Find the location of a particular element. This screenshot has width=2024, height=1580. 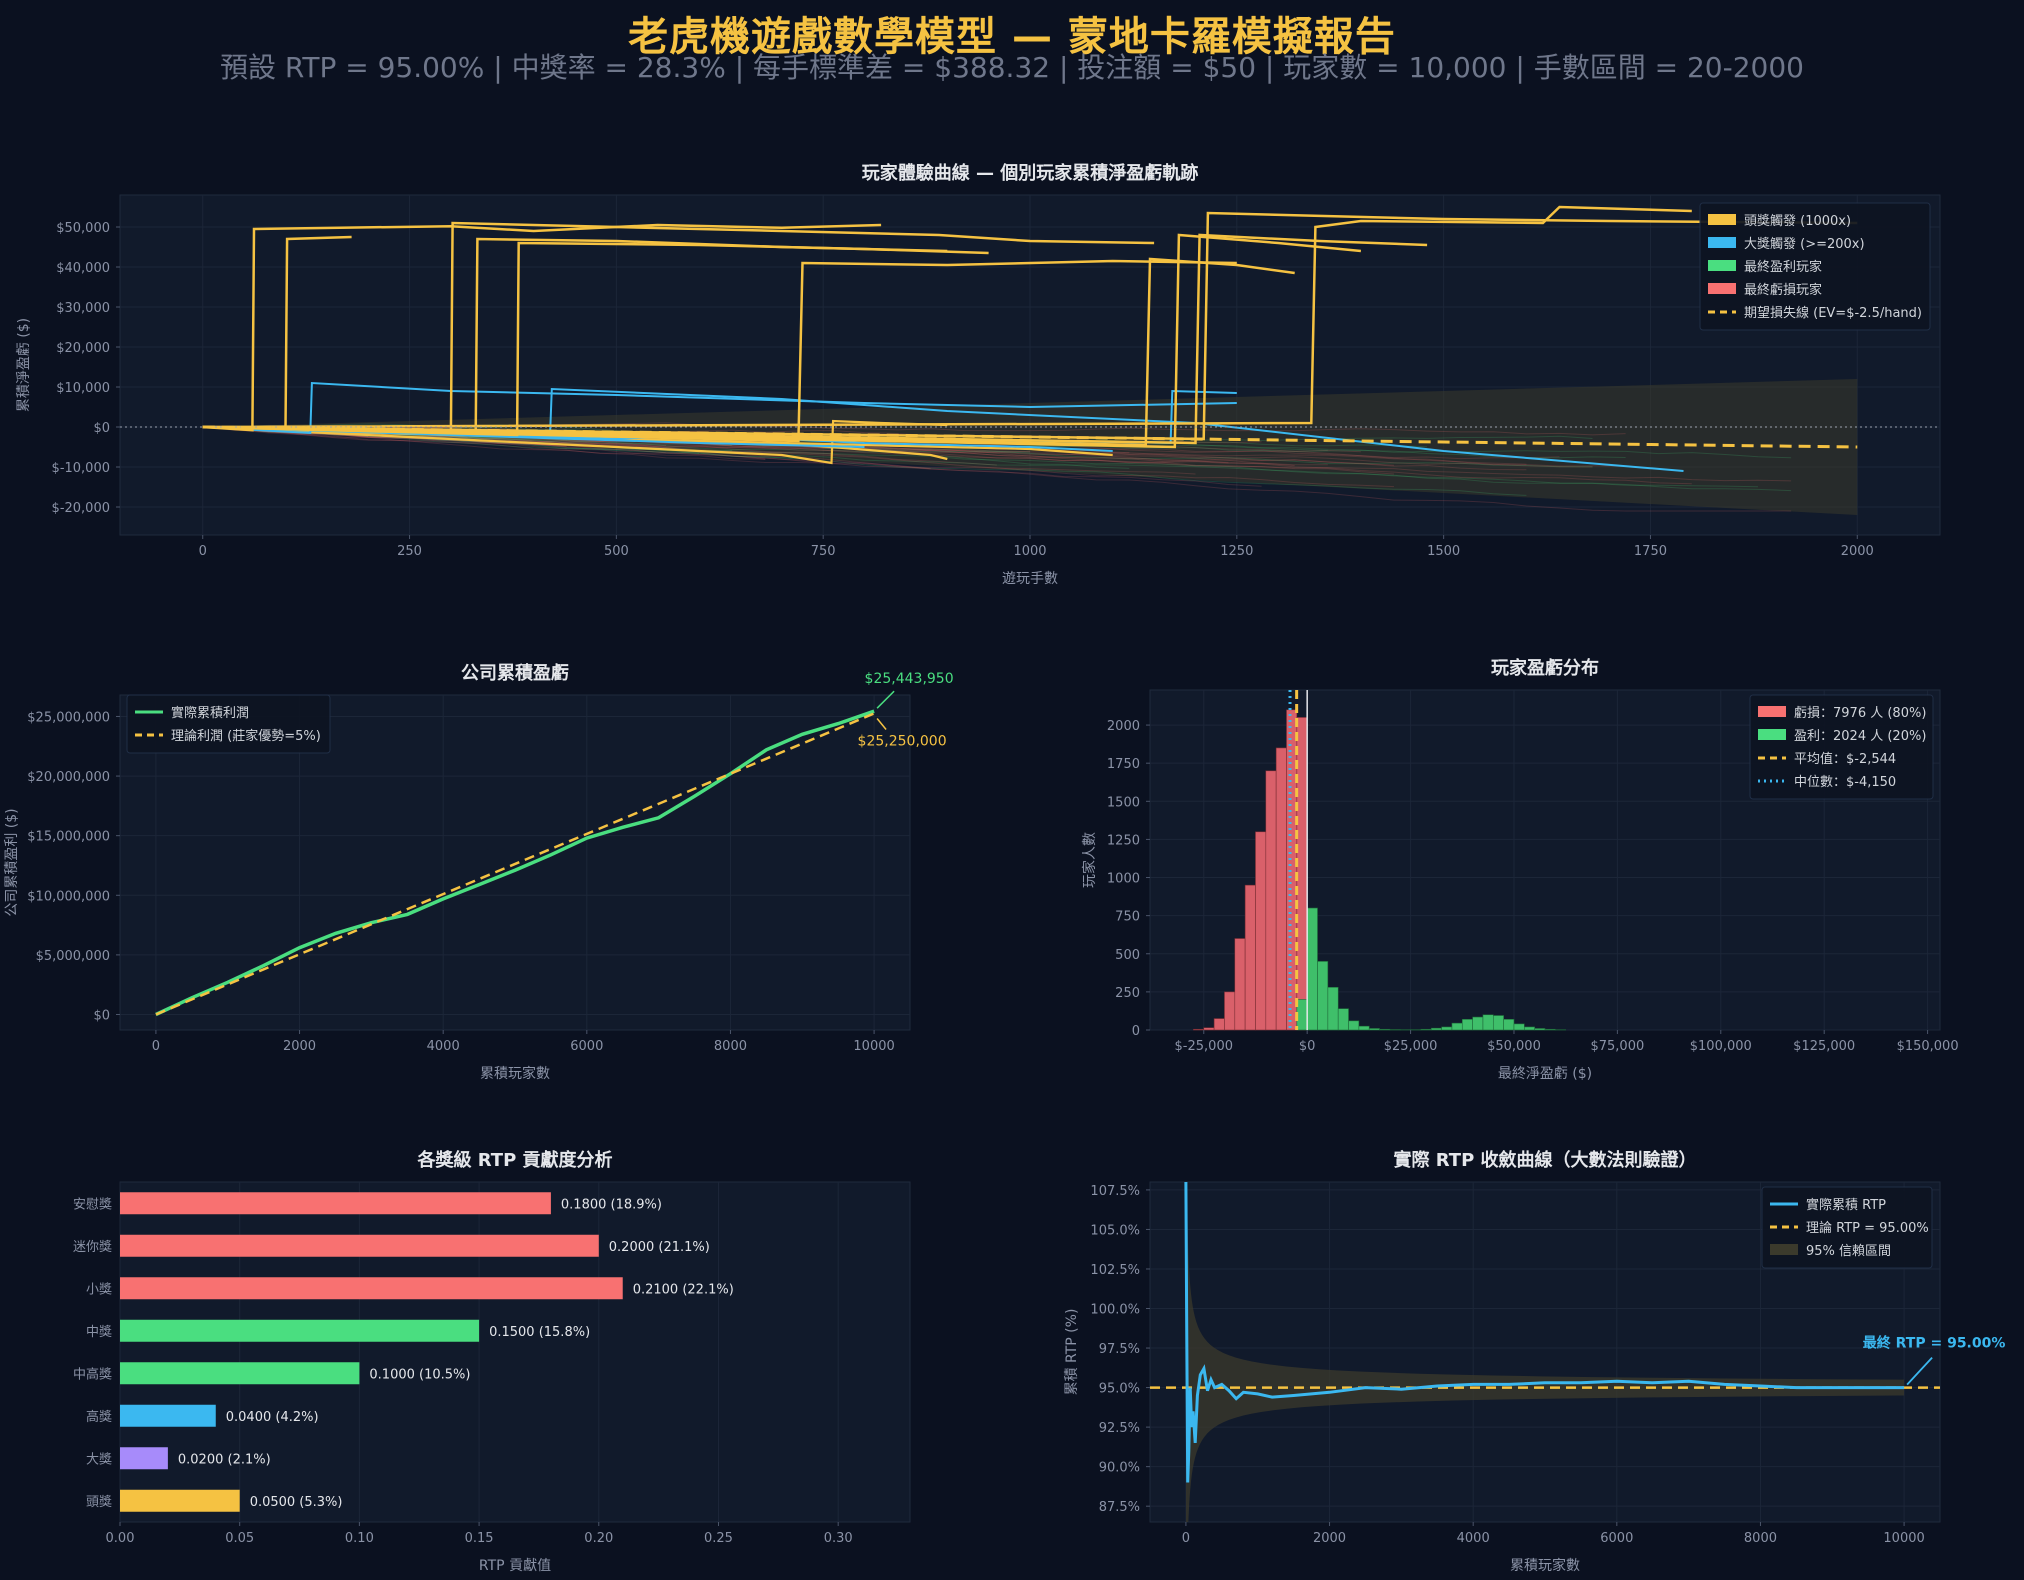

player-distribution-legend-label: 中位數：$-4,150 is located at coordinates (1845, 782).